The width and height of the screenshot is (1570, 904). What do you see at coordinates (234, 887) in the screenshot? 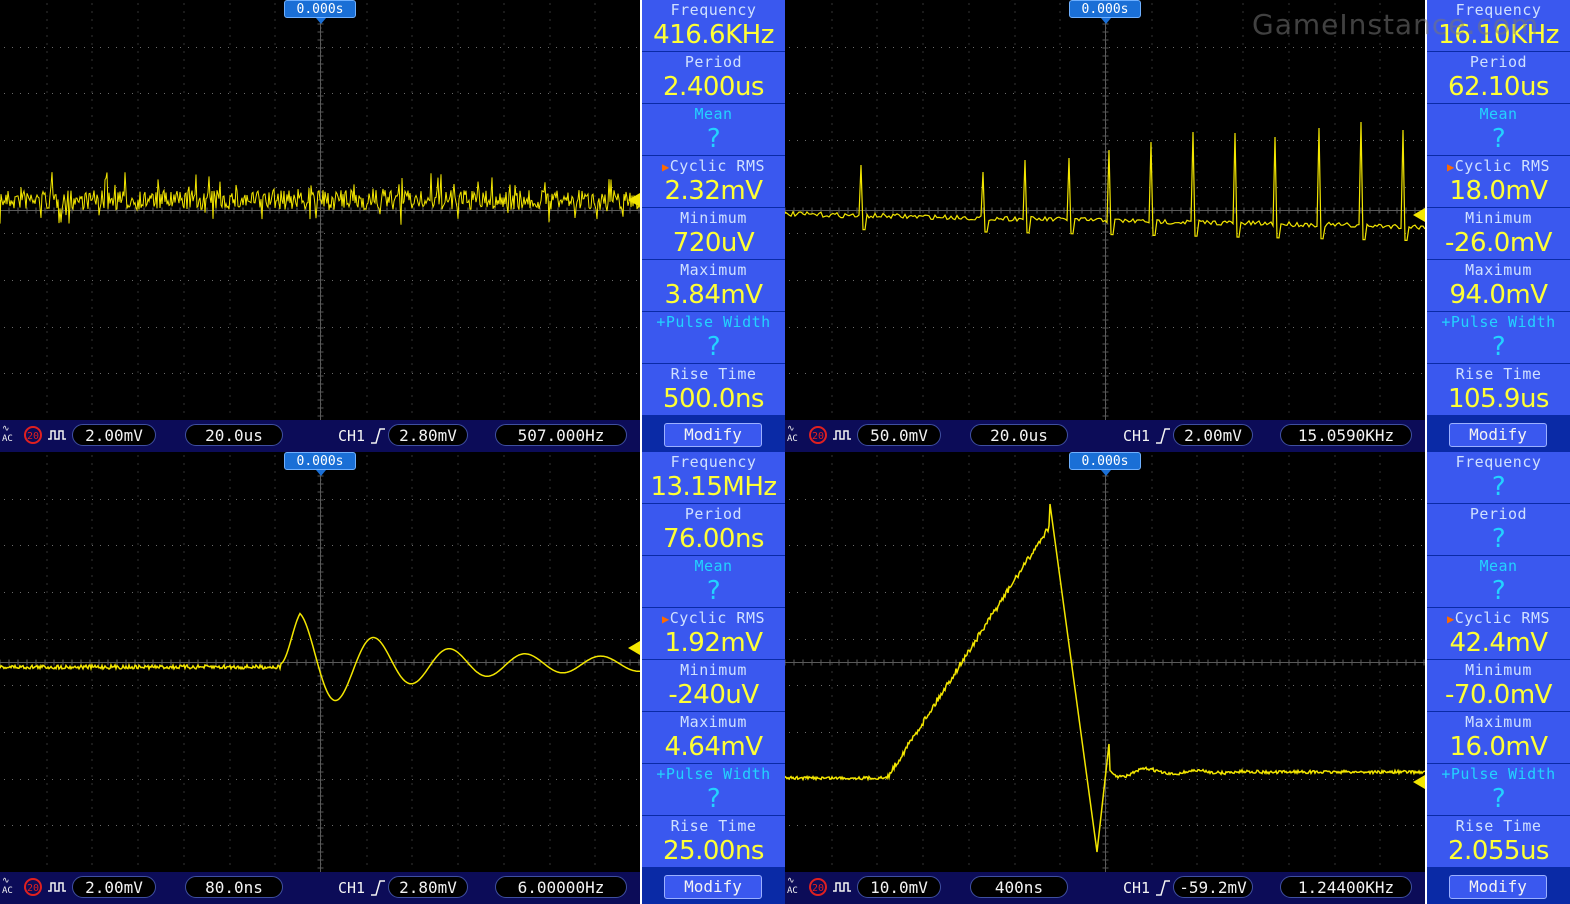
I see `time-per-div: 80.0ns` at bounding box center [234, 887].